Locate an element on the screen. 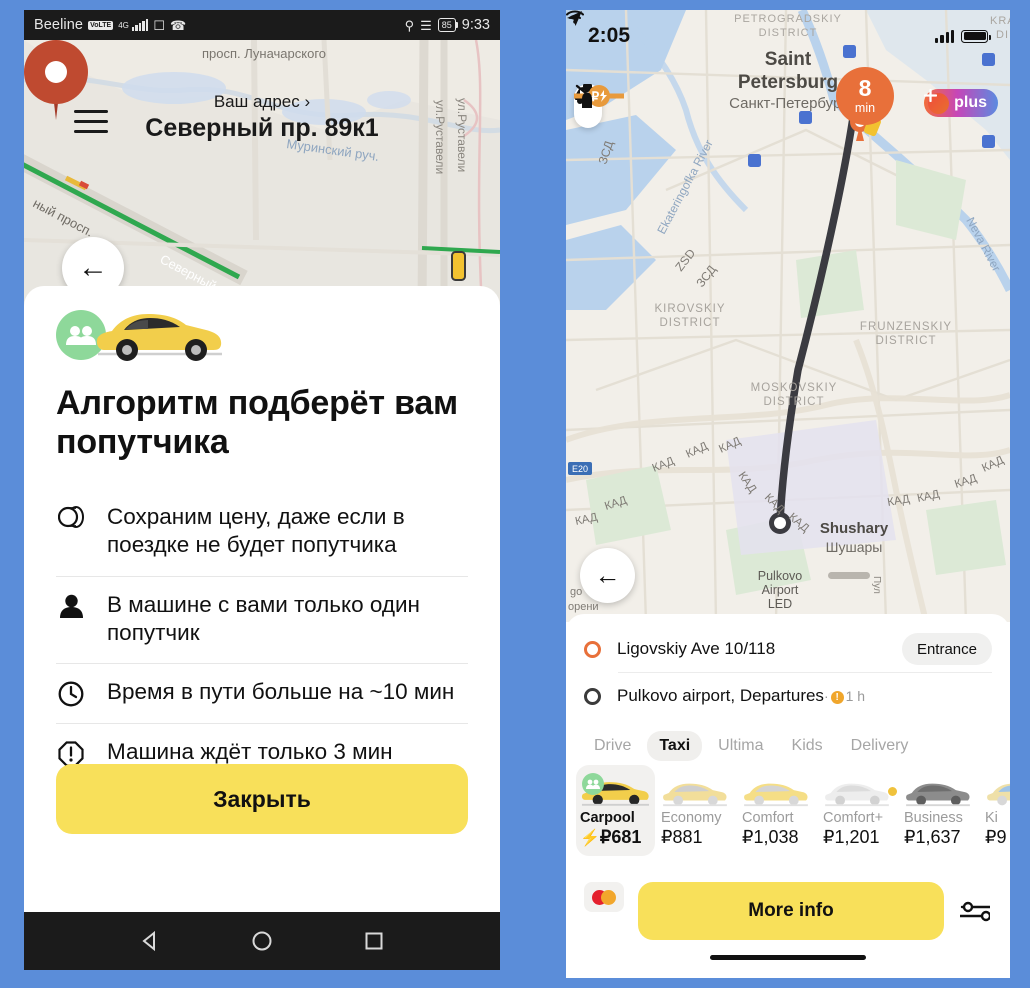  plus-badge: plus is located at coordinates (961, 103).